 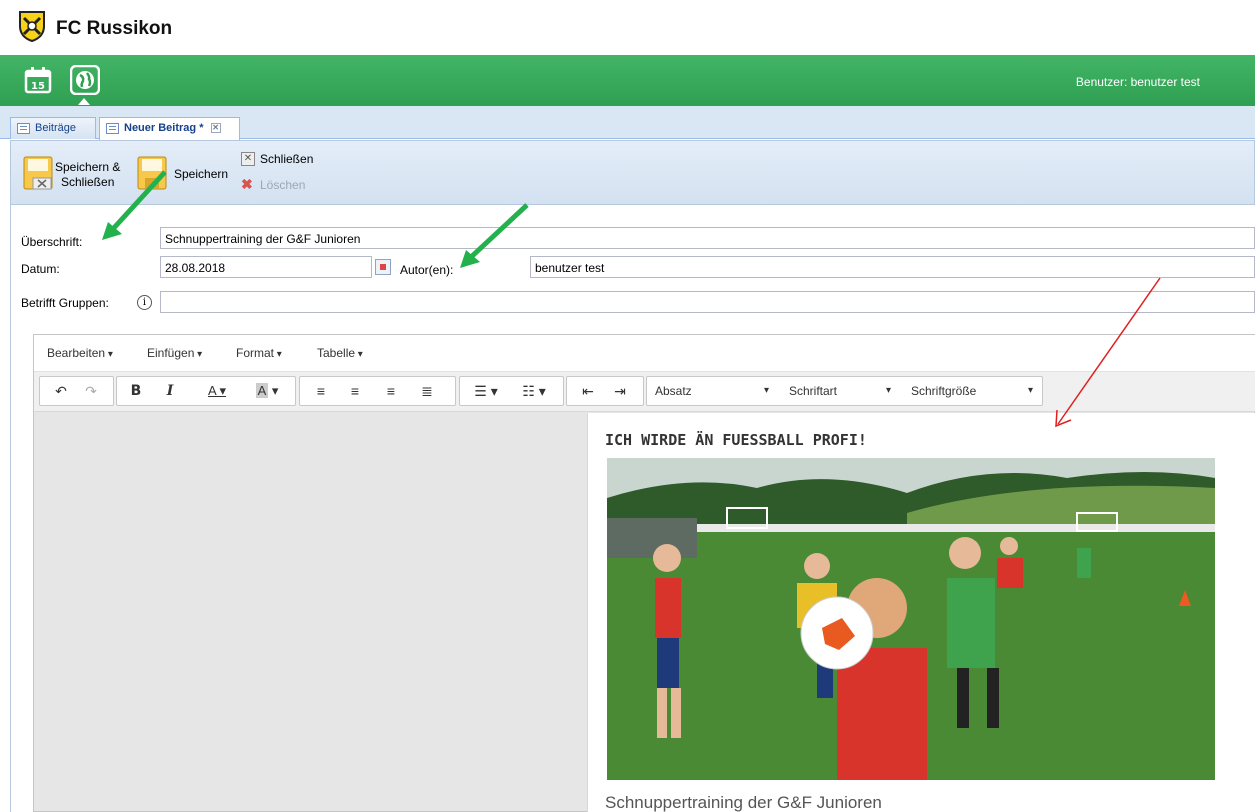 What do you see at coordinates (627, 27) in the screenshot?
I see `app-header: FC Russikon` at bounding box center [627, 27].